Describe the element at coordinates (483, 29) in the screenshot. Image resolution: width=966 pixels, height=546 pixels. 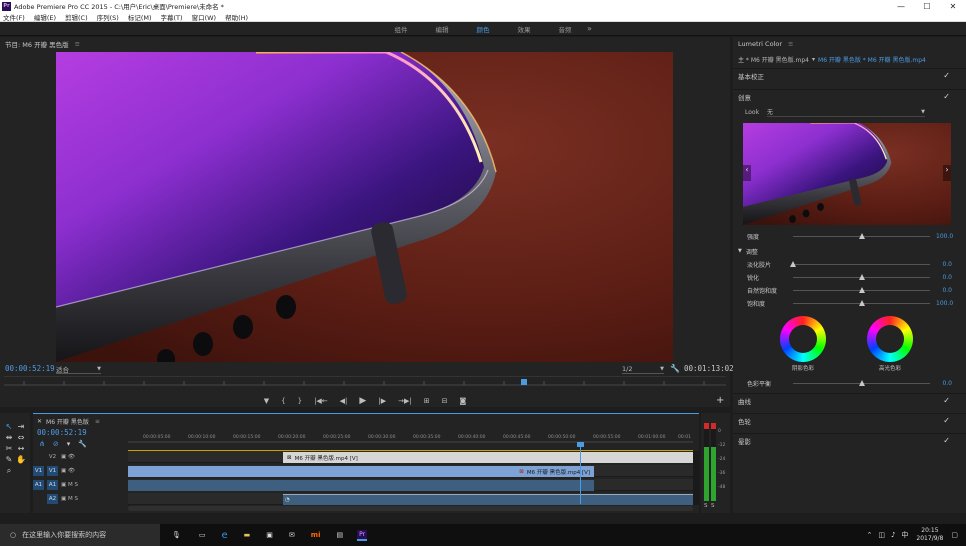
I see `workspace-tab-color: 颜色` at that location.